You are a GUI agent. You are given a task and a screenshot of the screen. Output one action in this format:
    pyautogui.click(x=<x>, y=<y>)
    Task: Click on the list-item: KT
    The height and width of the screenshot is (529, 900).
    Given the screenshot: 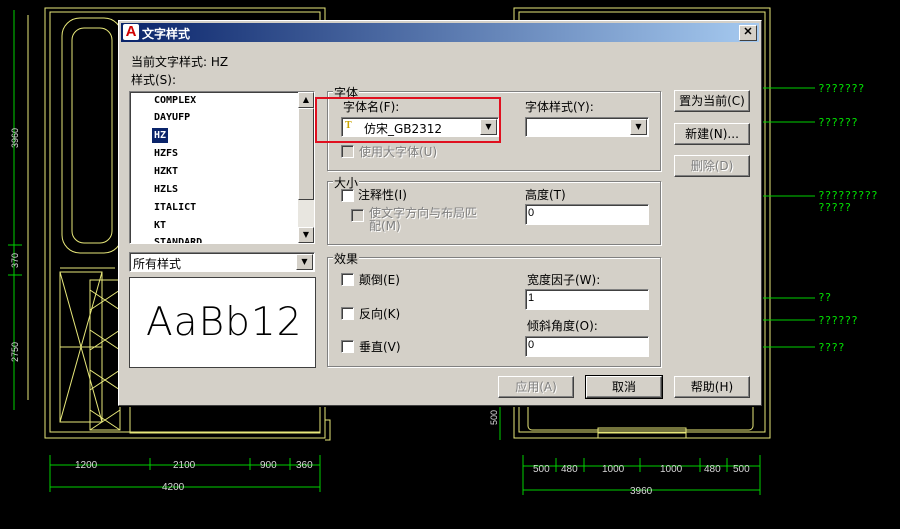 What is the action you would take?
    pyautogui.click(x=160, y=225)
    